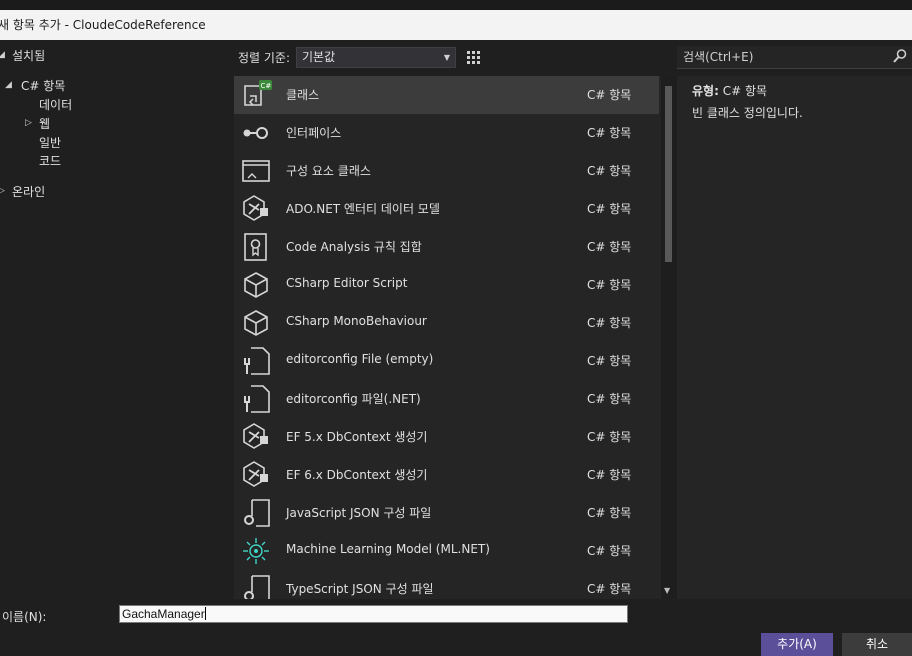 Image resolution: width=912 pixels, height=656 pixels. I want to click on template-name: JavaScript JSON 구성 파일, so click(359, 513).